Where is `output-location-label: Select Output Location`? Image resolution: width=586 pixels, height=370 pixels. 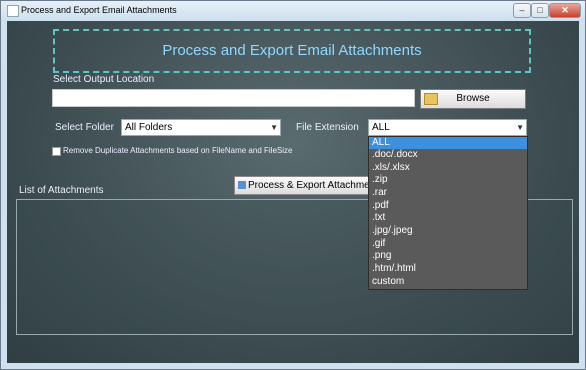 output-location-label: Select Output Location is located at coordinates (104, 79).